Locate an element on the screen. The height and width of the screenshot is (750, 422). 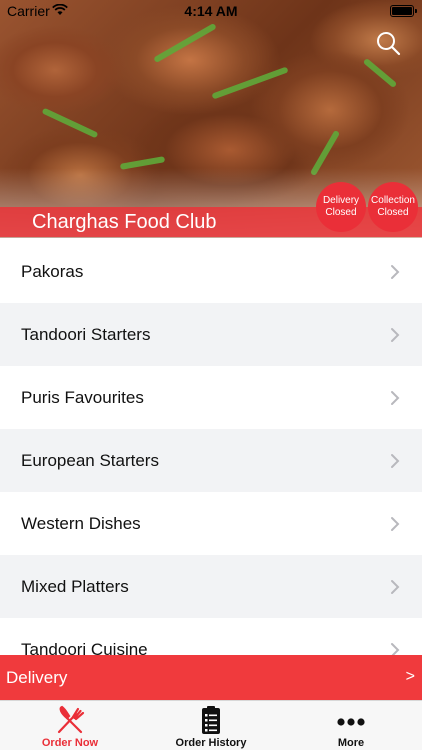
search-icon is located at coordinates (389, 44).